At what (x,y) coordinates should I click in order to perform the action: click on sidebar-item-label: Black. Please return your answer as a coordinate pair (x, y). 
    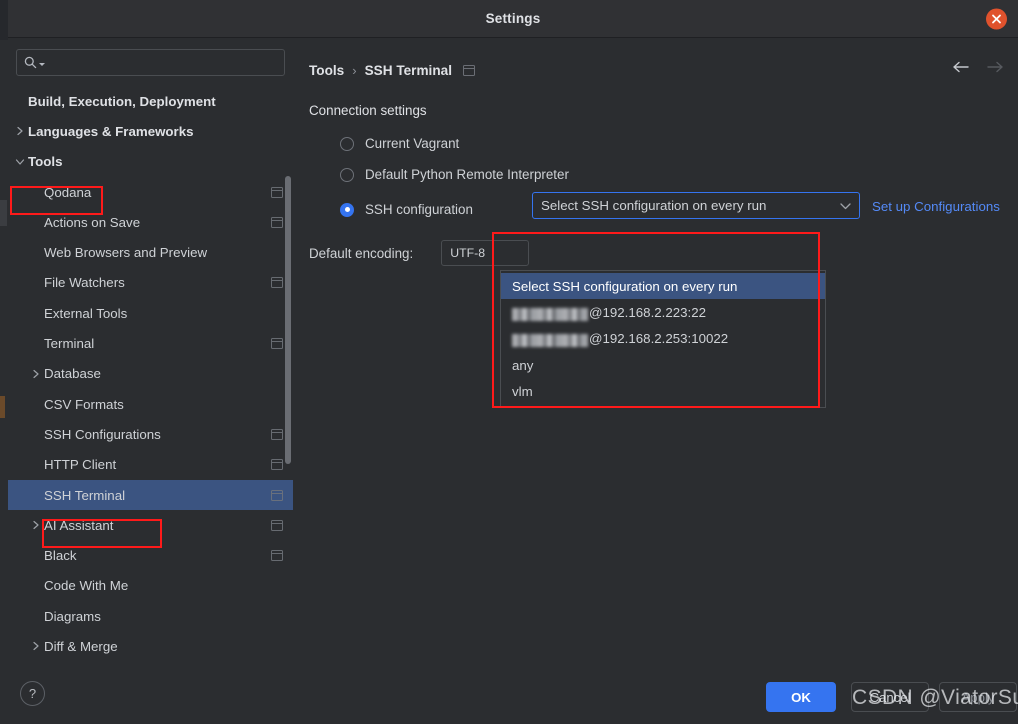
    Looking at the image, I should click on (60, 556).